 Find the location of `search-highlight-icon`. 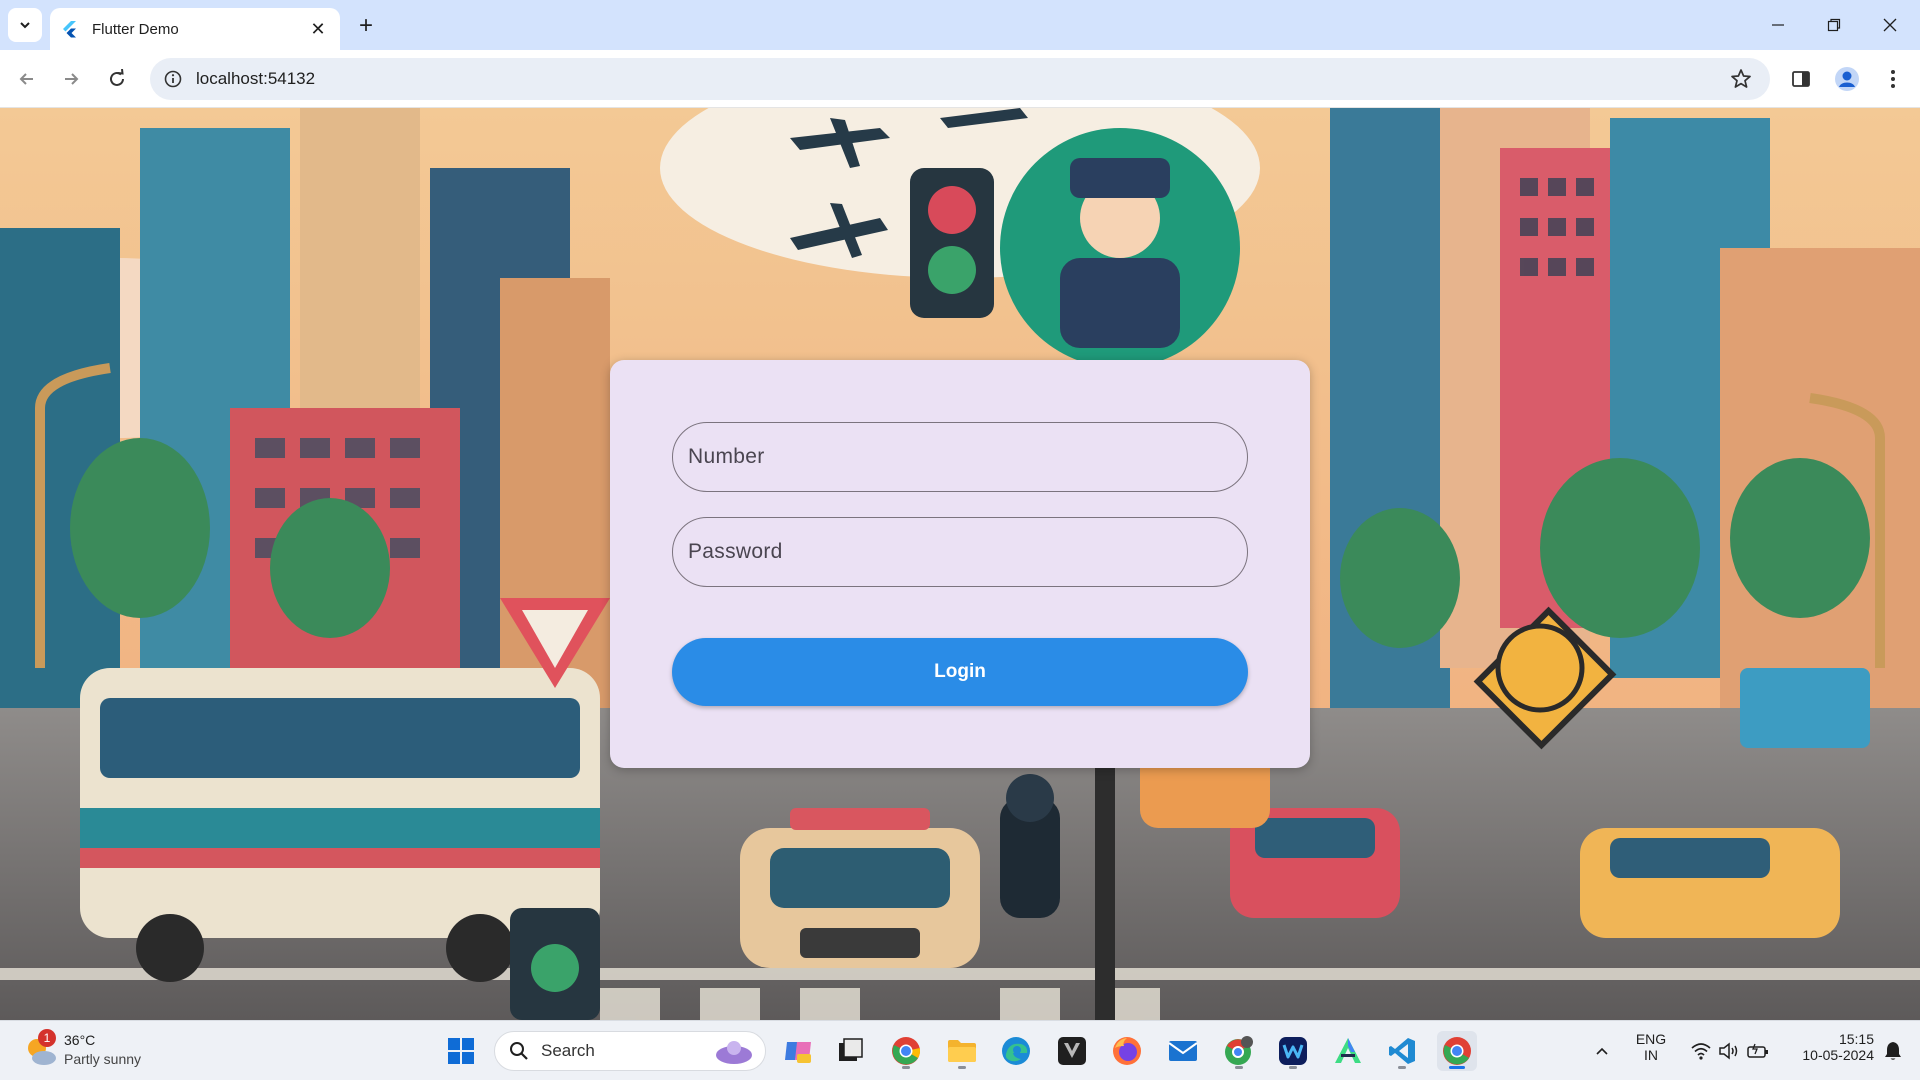

search-highlight-icon is located at coordinates (734, 1052).